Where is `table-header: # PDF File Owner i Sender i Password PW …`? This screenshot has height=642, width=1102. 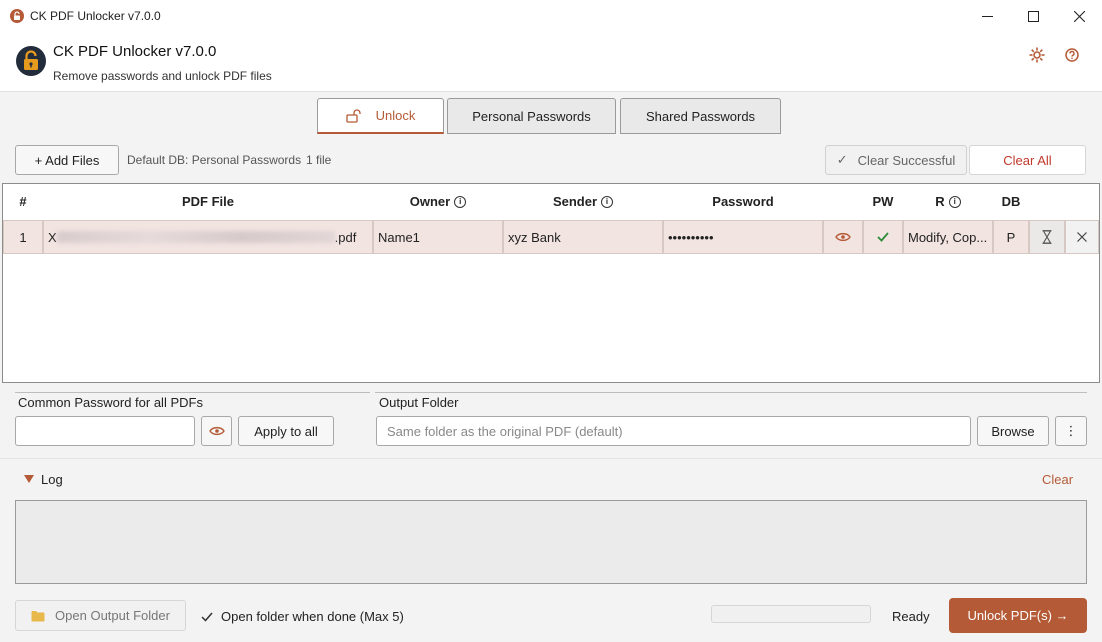 table-header: # PDF File Owner i Sender i Password PW … is located at coordinates (551, 202).